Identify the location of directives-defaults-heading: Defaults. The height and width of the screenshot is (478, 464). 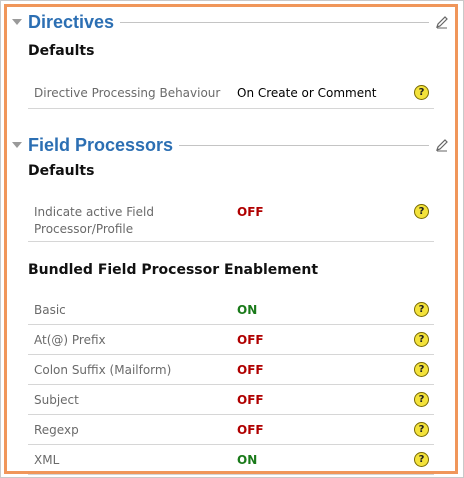
(61, 51).